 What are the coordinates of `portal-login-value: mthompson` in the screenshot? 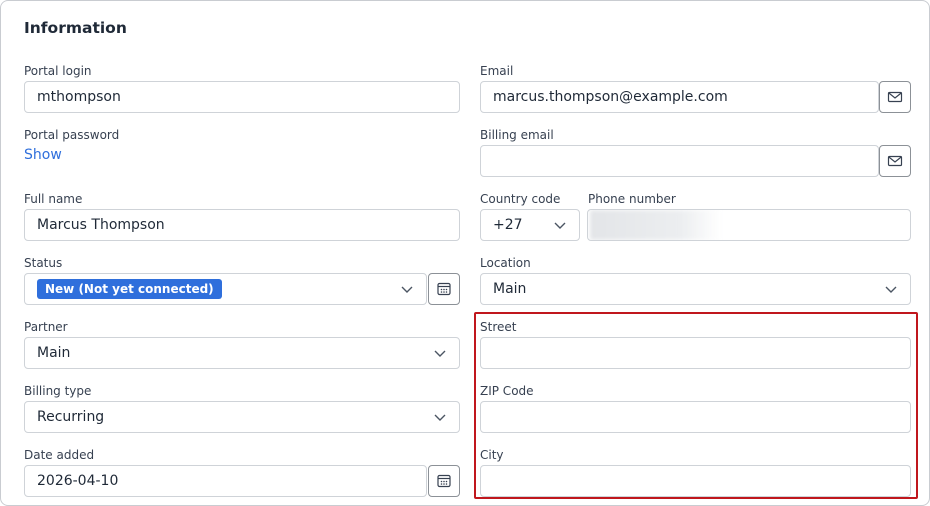 It's located at (79, 97).